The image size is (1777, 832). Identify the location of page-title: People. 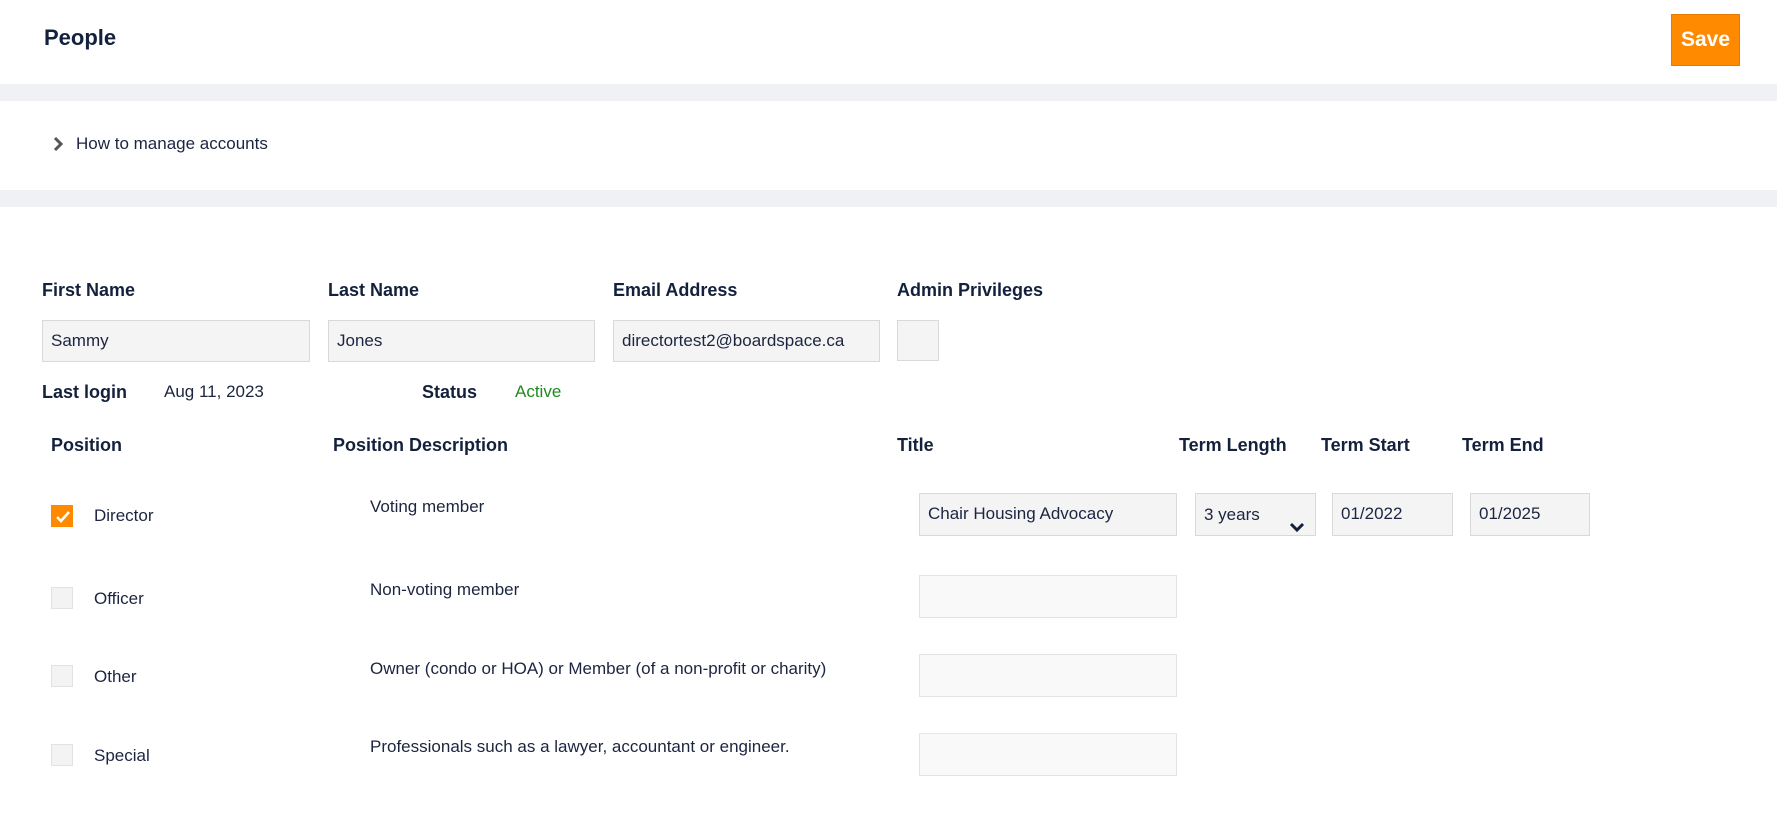
(80, 37).